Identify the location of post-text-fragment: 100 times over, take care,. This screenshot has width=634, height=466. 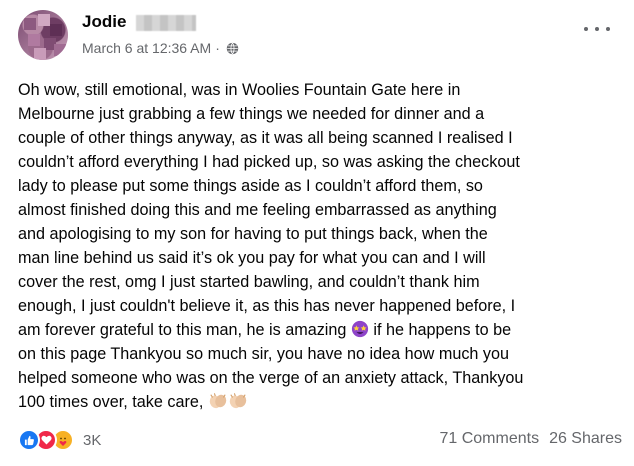
(111, 402).